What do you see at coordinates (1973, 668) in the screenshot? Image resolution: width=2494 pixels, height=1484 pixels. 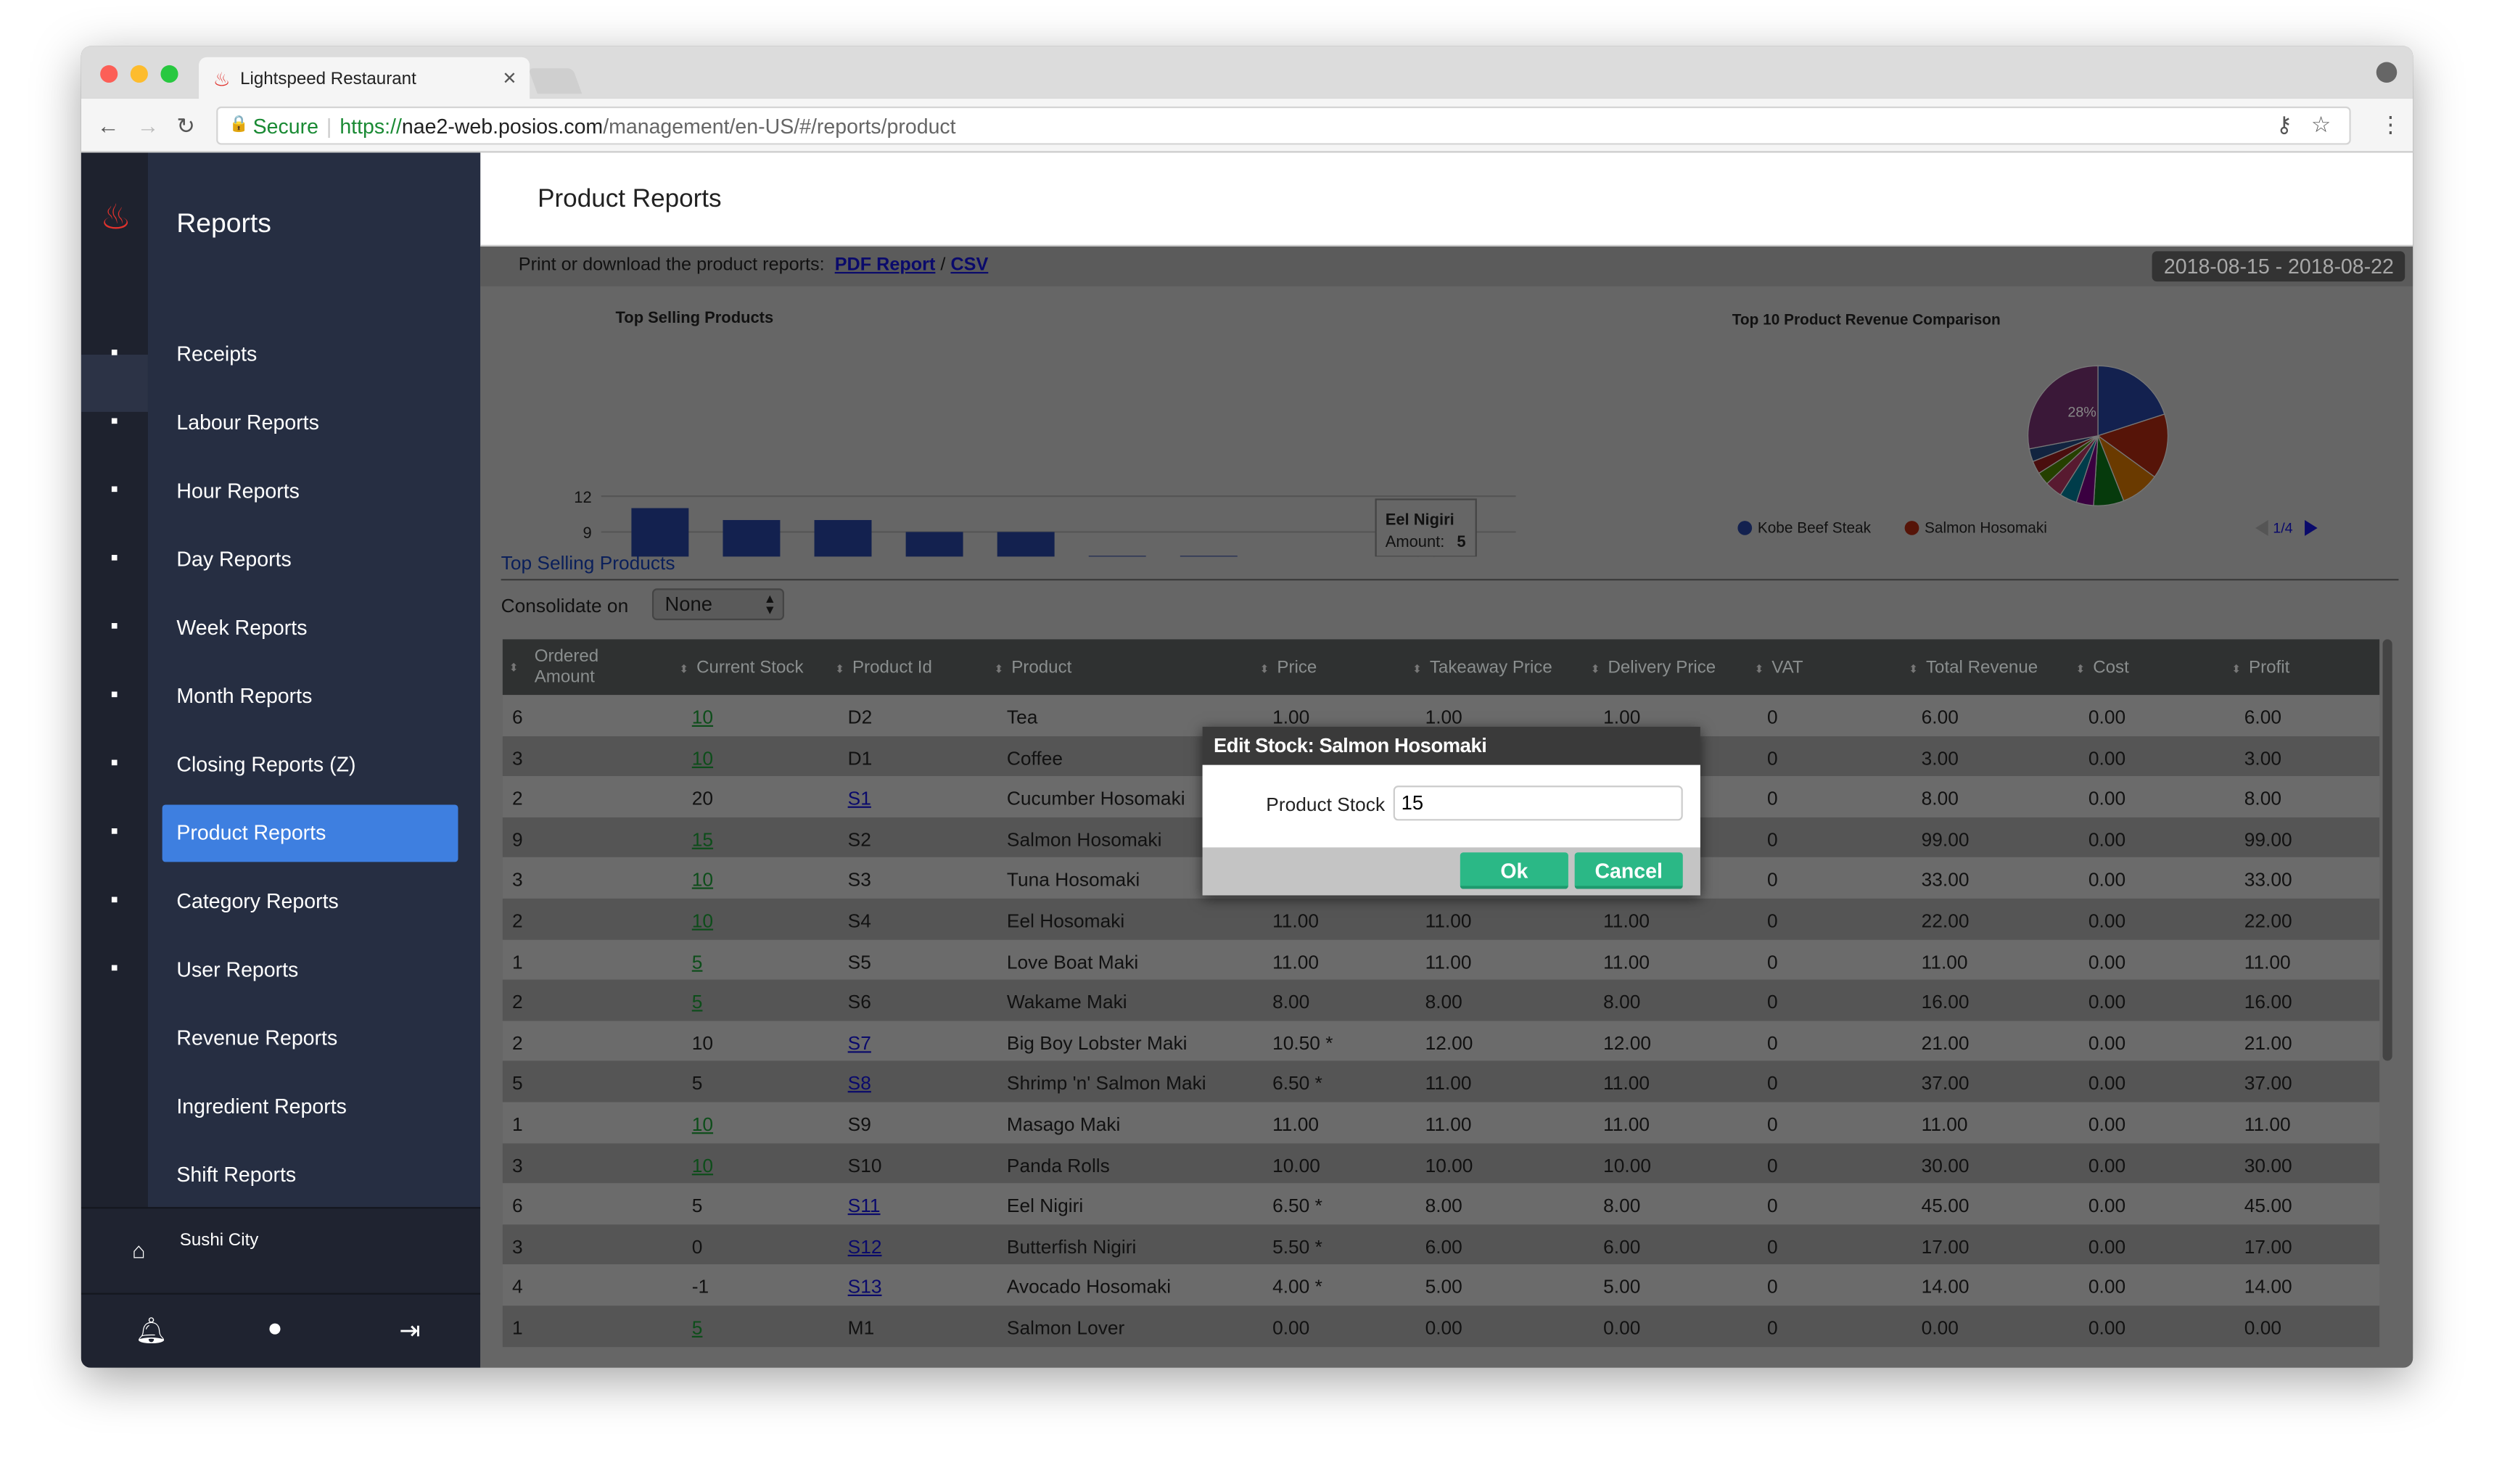 I see `column-header: ⬍ Total Revenue` at bounding box center [1973, 668].